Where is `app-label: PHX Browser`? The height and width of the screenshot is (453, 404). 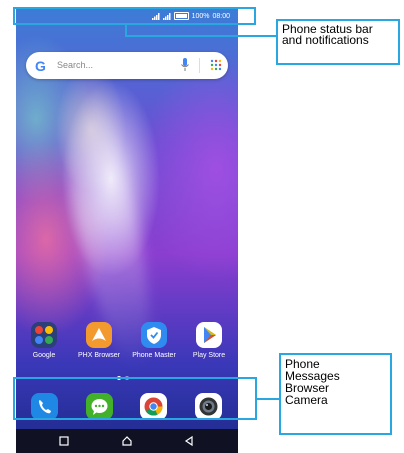
app-label: PHX Browser is located at coordinates (98, 355).